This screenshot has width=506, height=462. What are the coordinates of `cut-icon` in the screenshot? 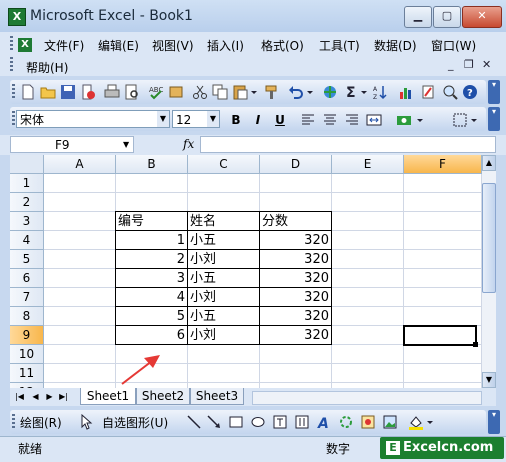 It's located at (200, 92).